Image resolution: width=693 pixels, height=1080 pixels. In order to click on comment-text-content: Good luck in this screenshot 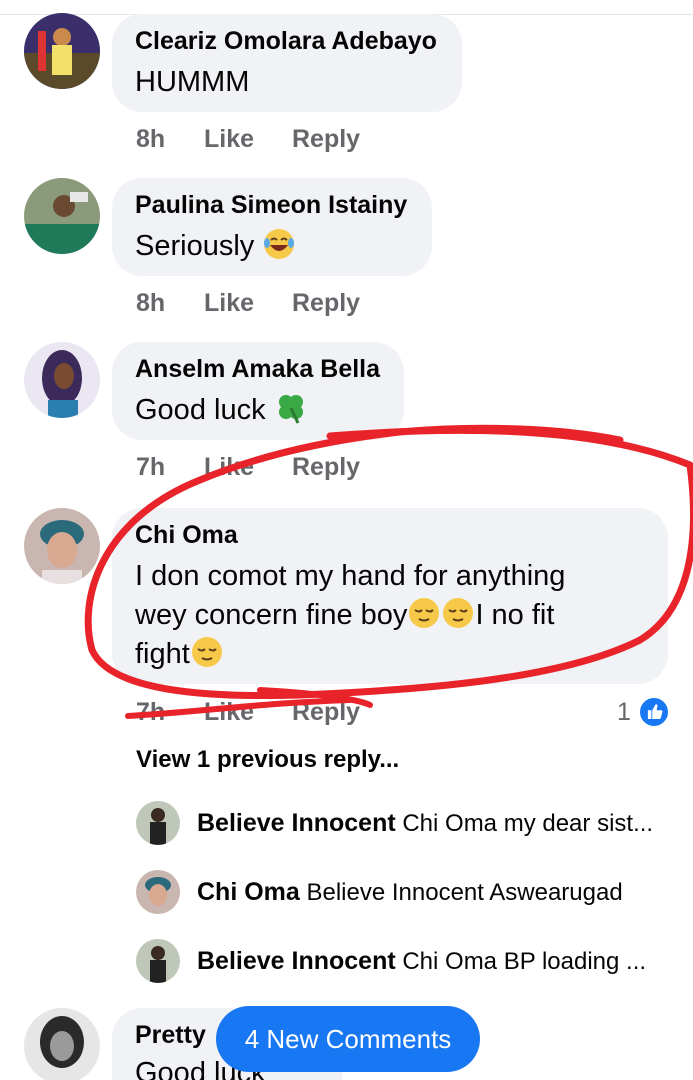, I will do `click(200, 410)`.